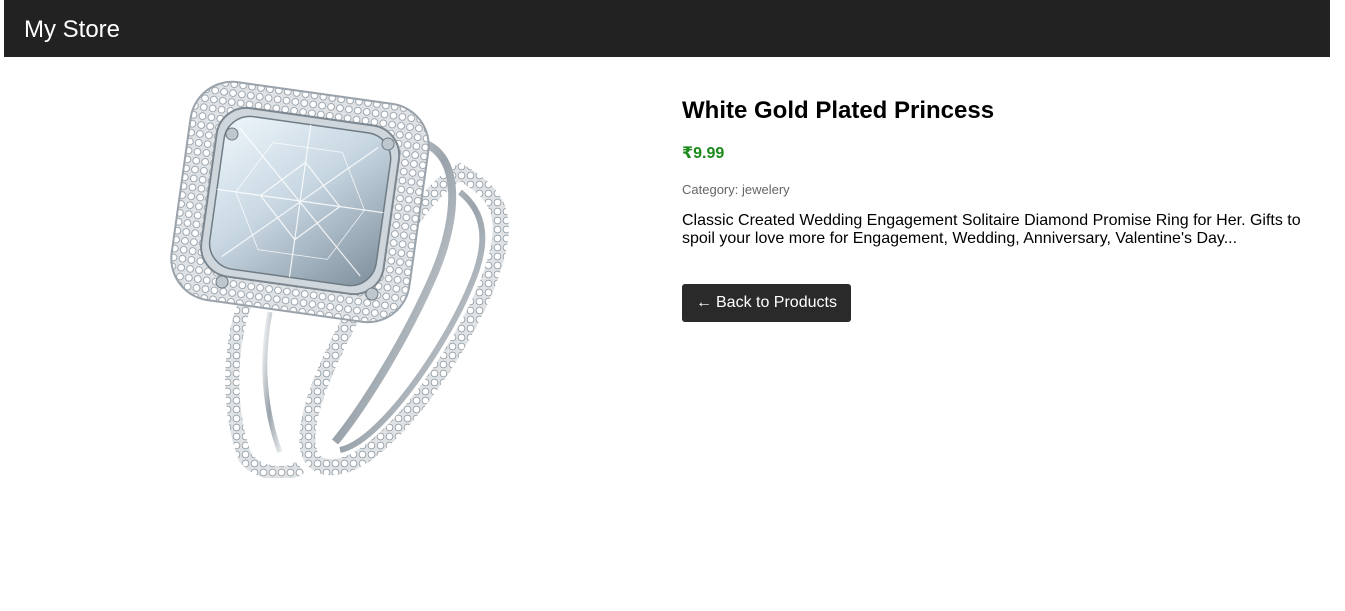  Describe the element at coordinates (703, 153) in the screenshot. I see `product-price: ₹9.99` at that location.